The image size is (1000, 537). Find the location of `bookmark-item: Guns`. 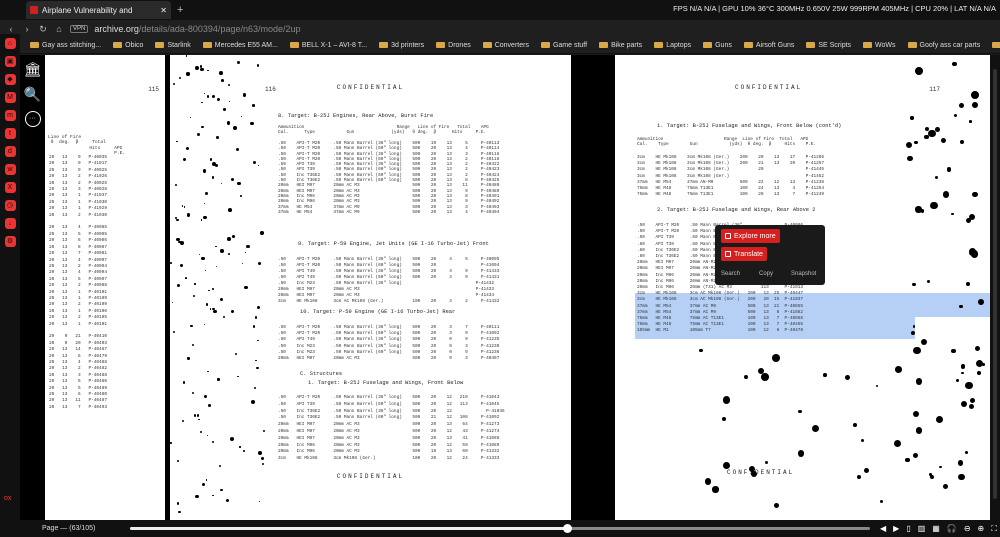

bookmark-item: Guns is located at coordinates (717, 45).